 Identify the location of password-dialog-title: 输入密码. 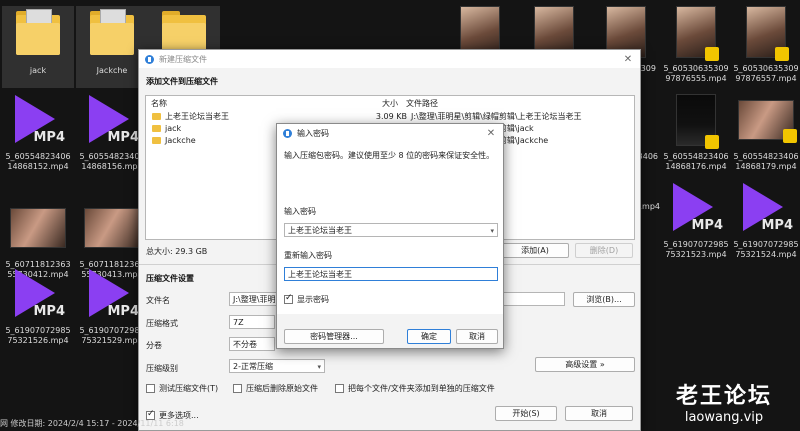
(313, 133).